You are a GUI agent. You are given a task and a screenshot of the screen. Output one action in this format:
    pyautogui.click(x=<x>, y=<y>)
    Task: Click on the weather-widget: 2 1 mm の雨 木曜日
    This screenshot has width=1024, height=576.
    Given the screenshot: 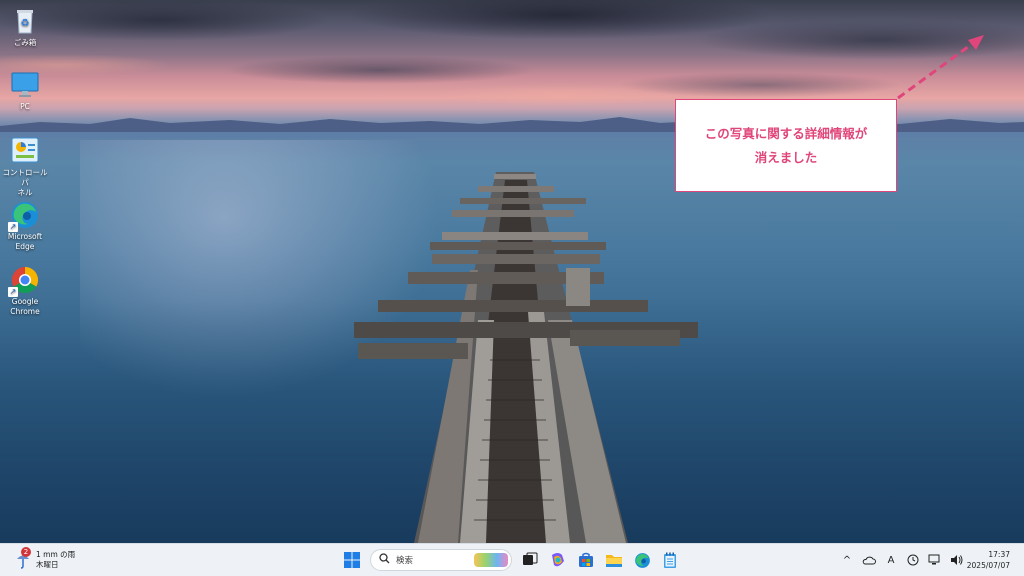 What is the action you would take?
    pyautogui.click(x=45, y=559)
    